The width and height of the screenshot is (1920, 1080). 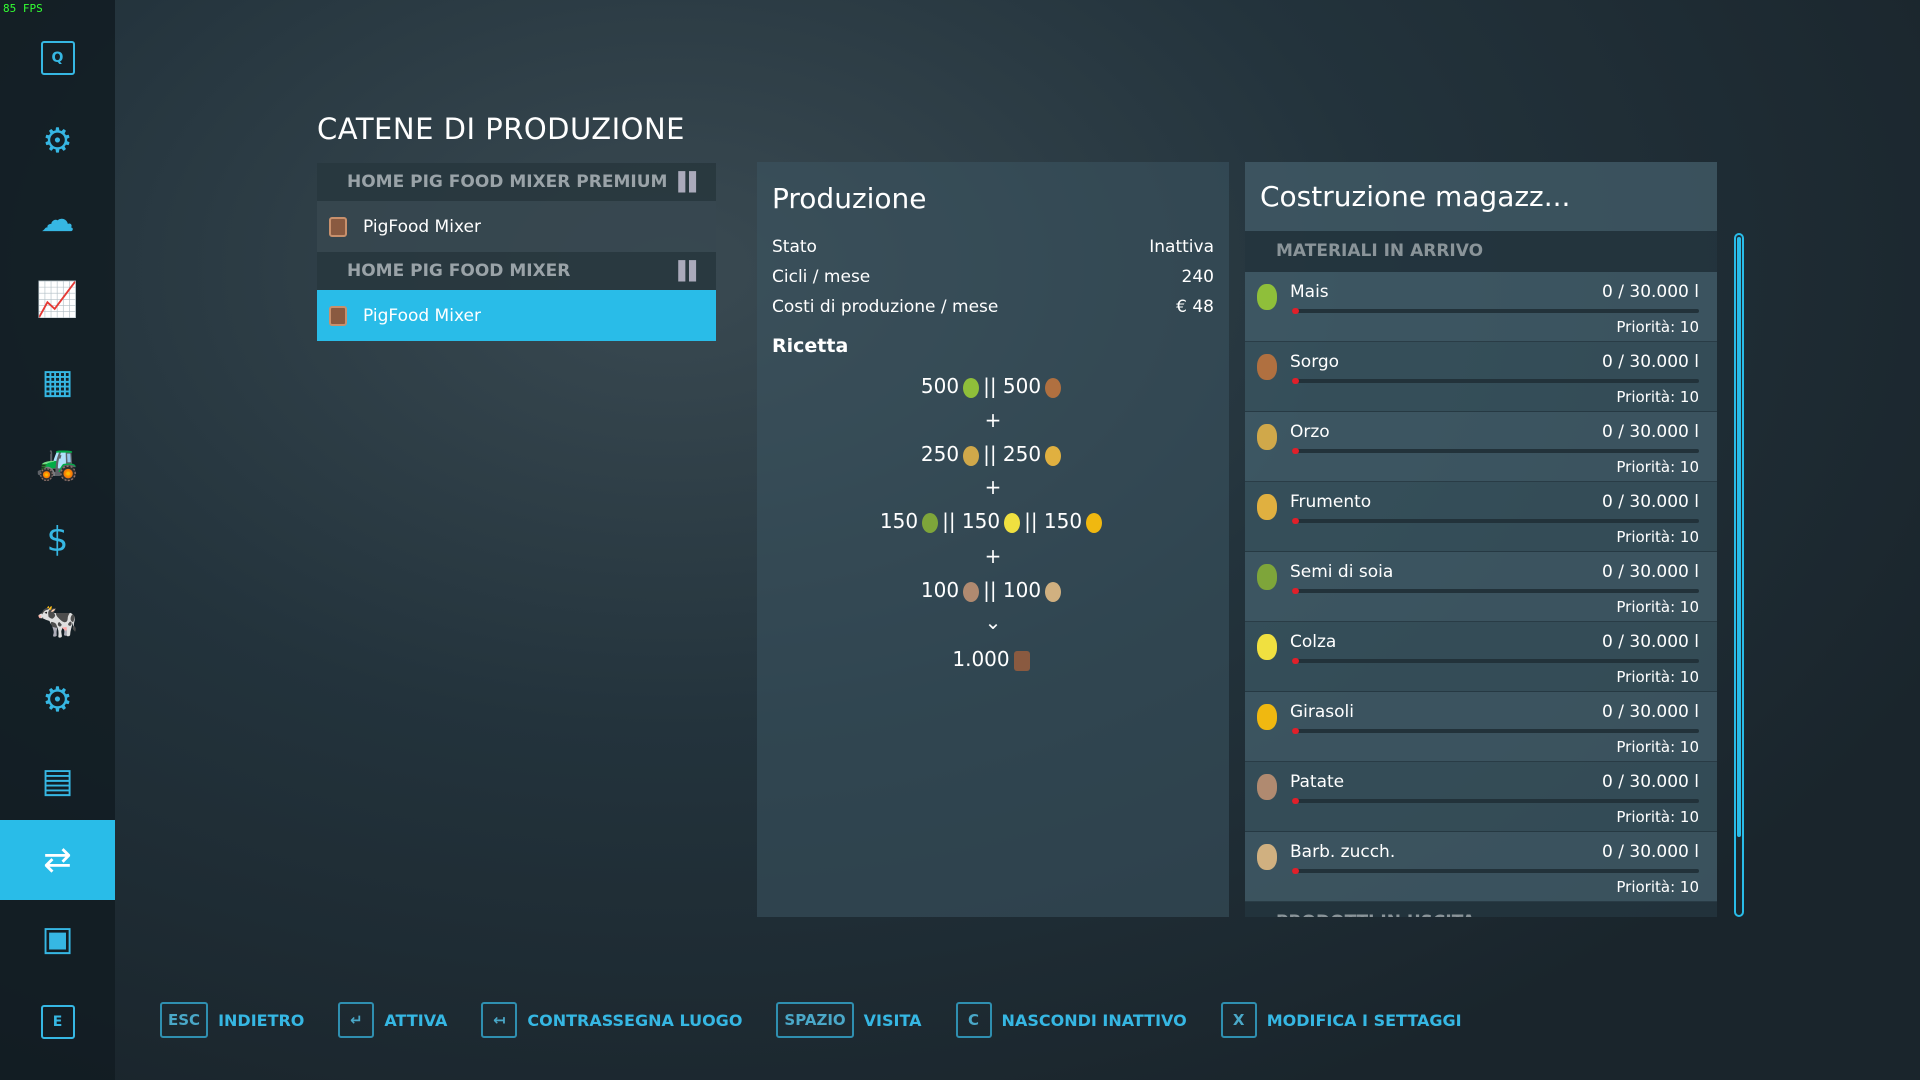 What do you see at coordinates (516, 271) in the screenshot?
I see `chain-header: HOME PIG FOOD MIXER ▌▌` at bounding box center [516, 271].